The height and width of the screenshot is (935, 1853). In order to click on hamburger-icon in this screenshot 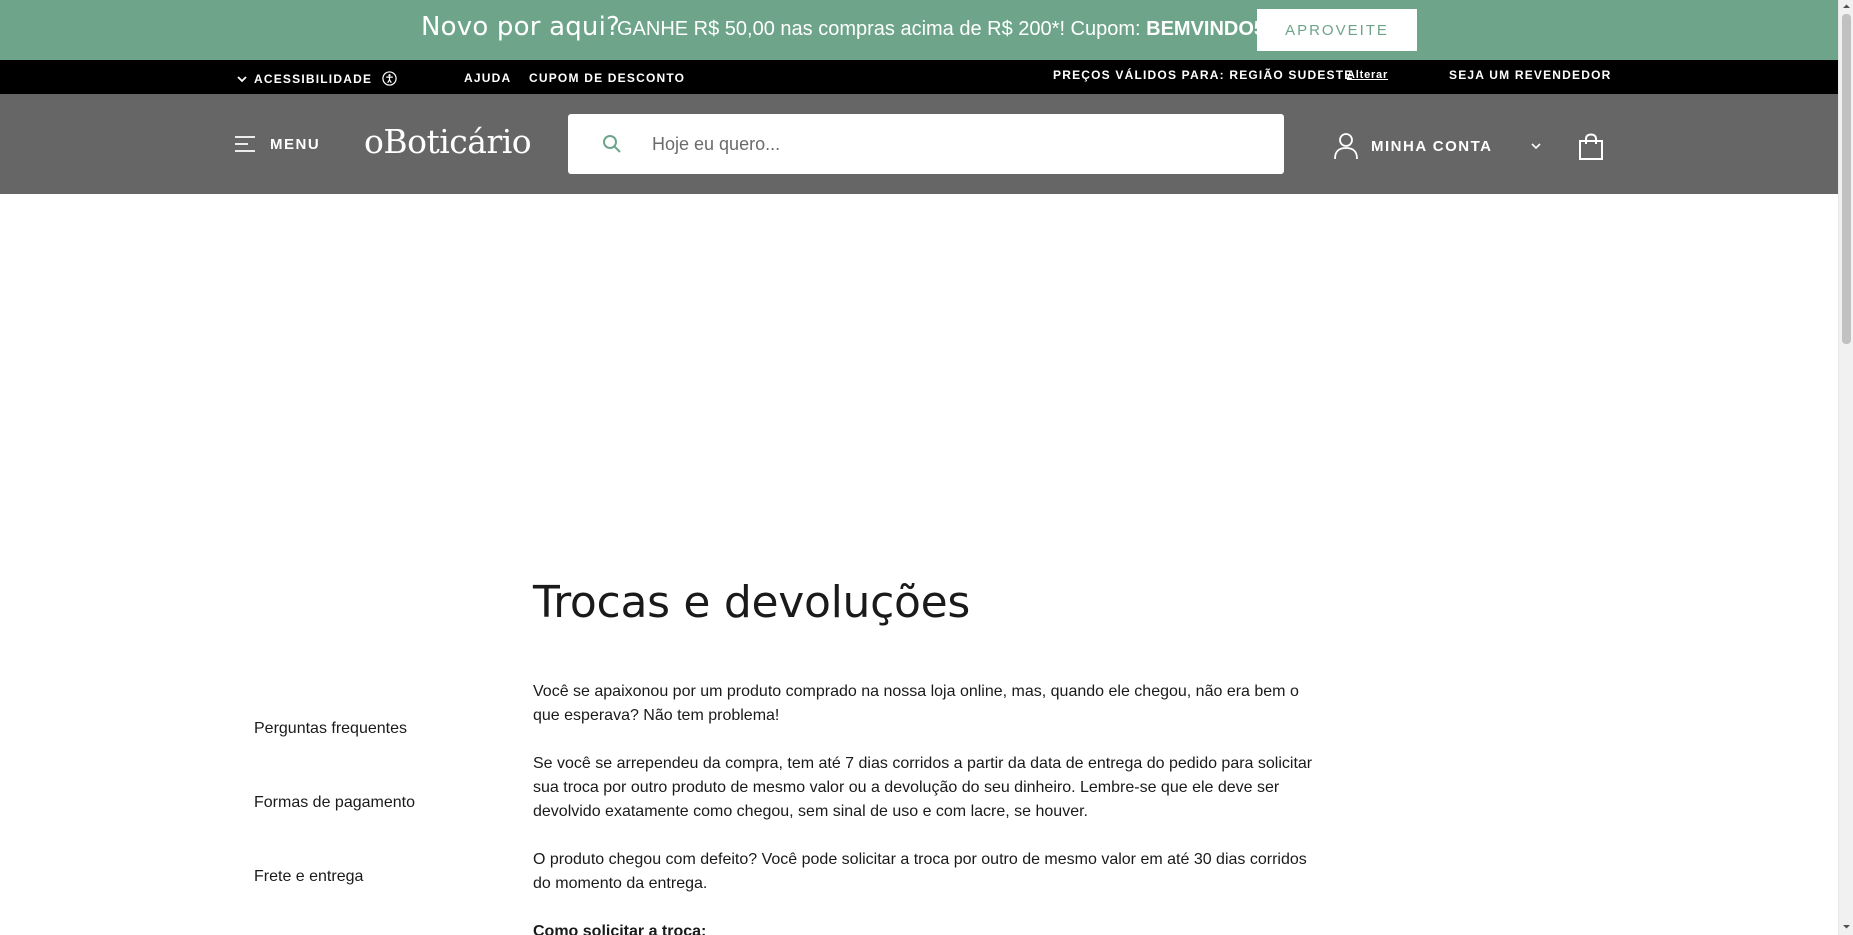, I will do `click(245, 144)`.